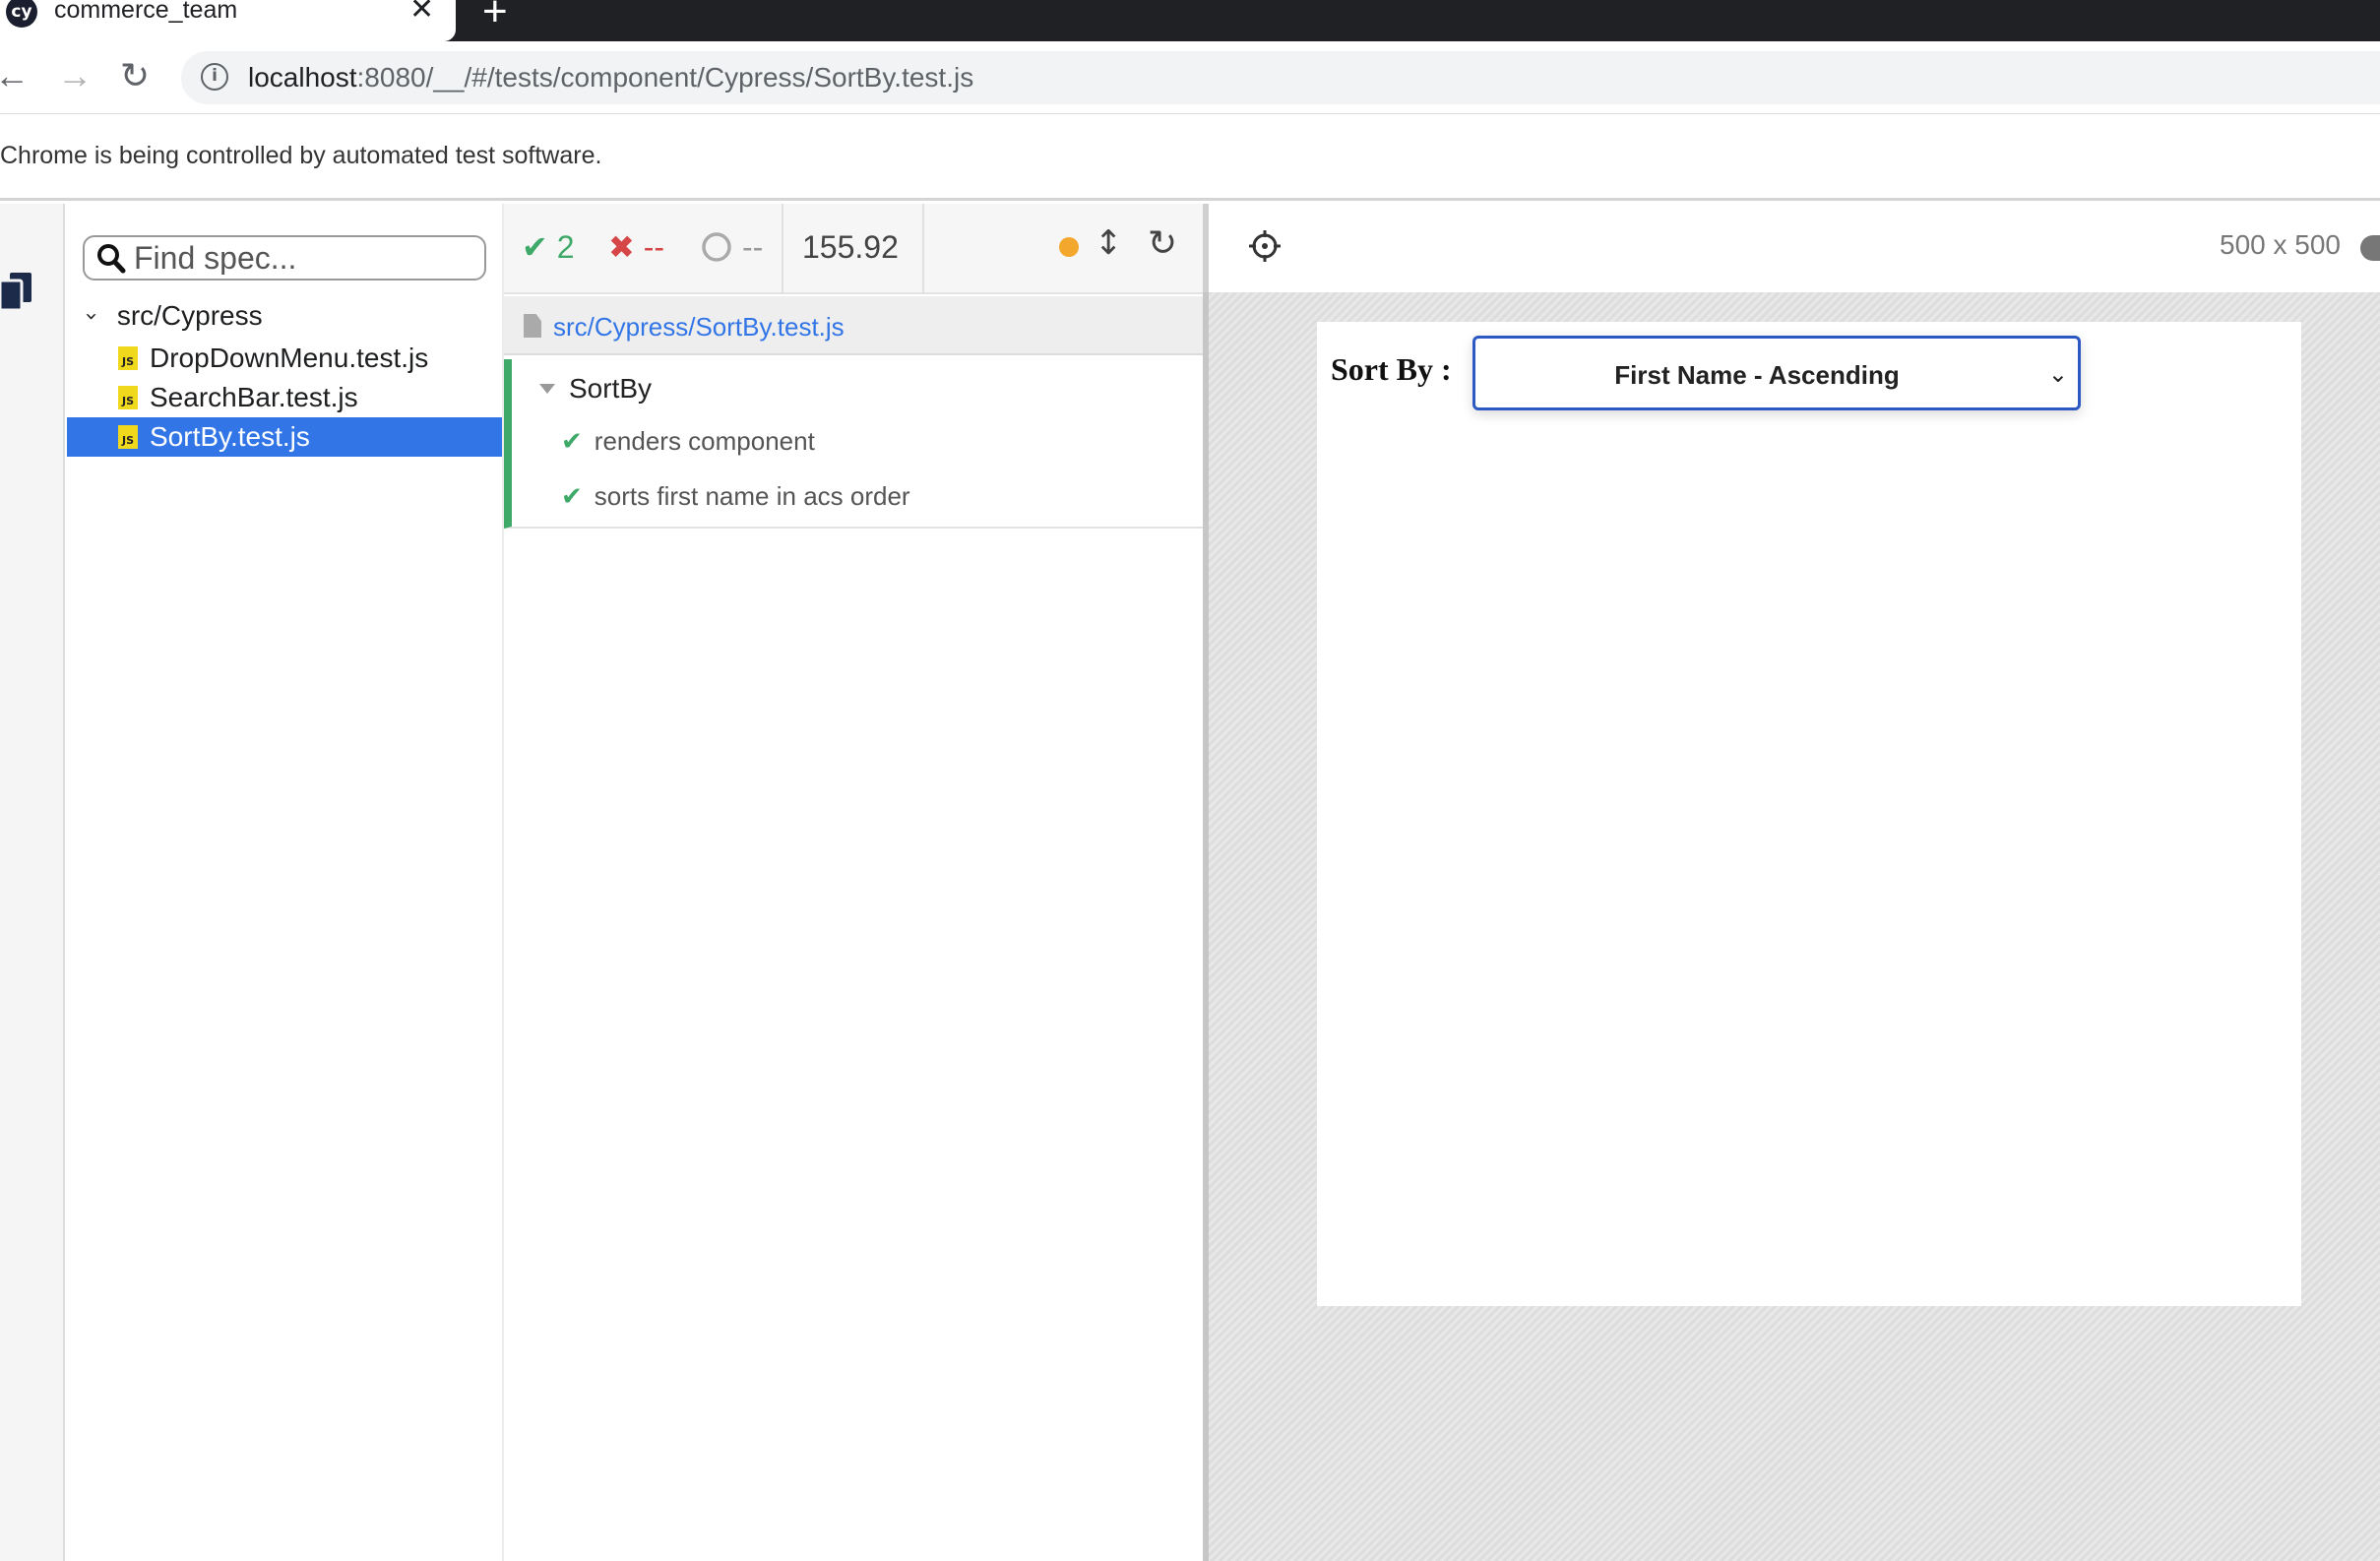  I want to click on aut-header: 500 x 500, so click(1791, 248).